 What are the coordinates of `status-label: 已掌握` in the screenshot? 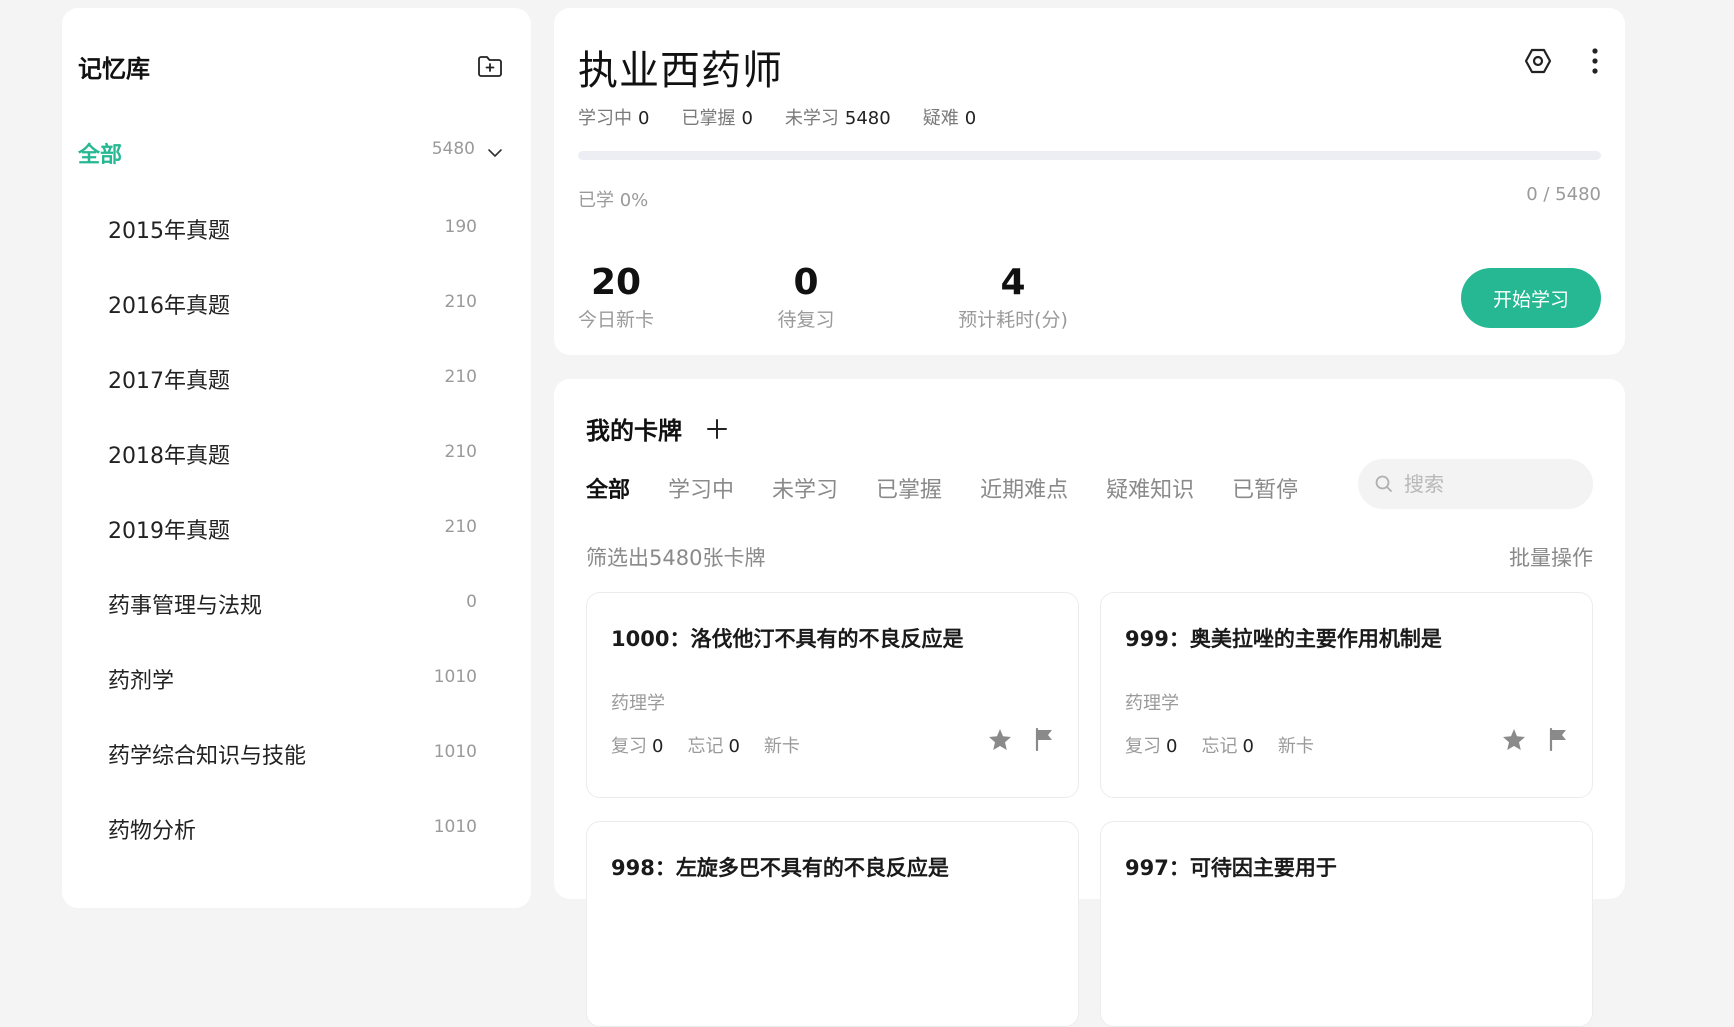 It's located at (708, 118).